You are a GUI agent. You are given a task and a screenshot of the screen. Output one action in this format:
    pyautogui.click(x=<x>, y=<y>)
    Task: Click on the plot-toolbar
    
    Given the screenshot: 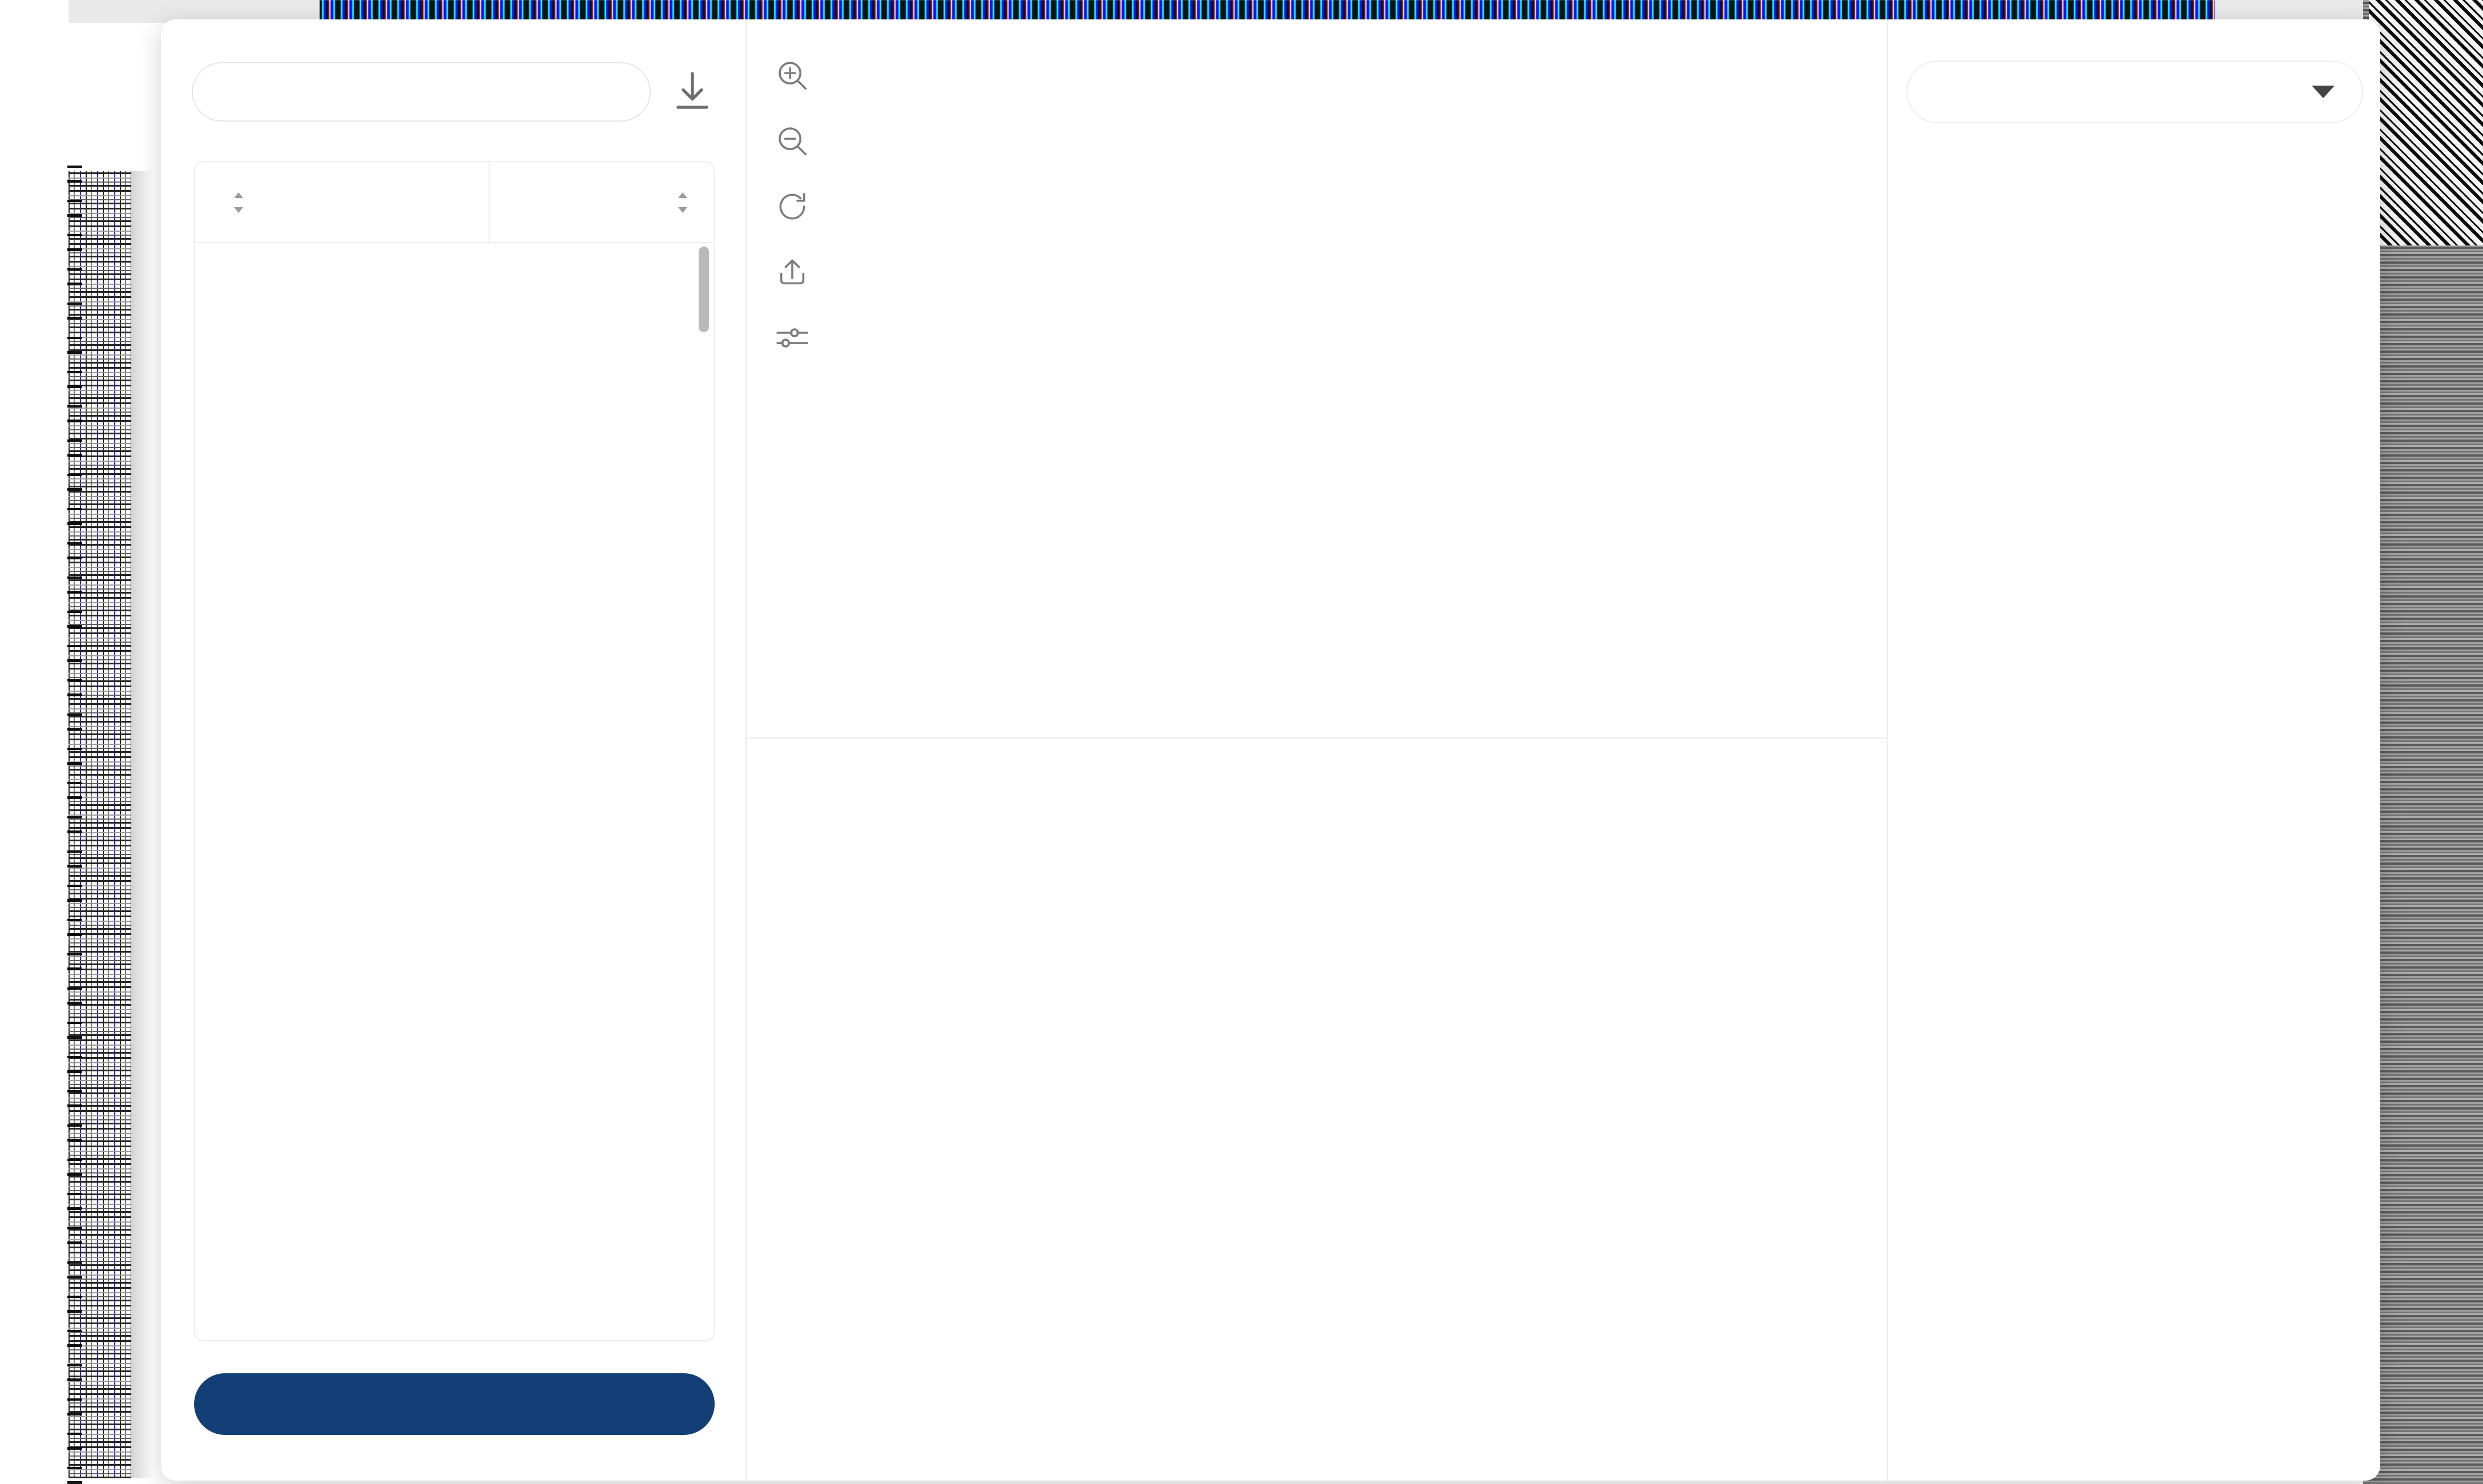 What is the action you would take?
    pyautogui.click(x=792, y=206)
    